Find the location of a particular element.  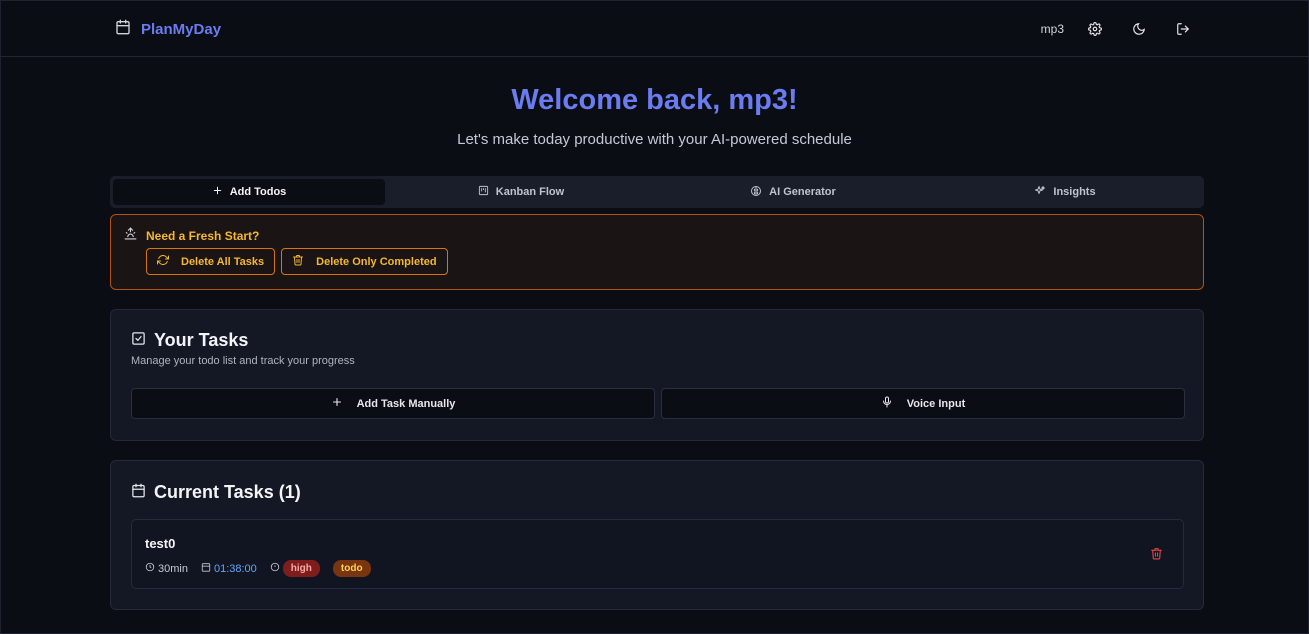

tab-insights: Insights is located at coordinates (1065, 192).